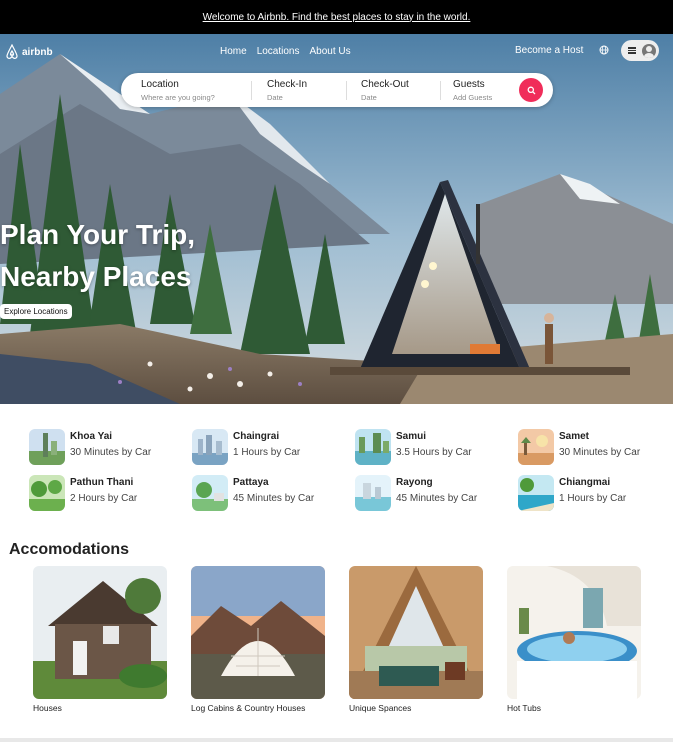 Image resolution: width=673 pixels, height=742 pixels. I want to click on place-name: Pattaya, so click(251, 482).